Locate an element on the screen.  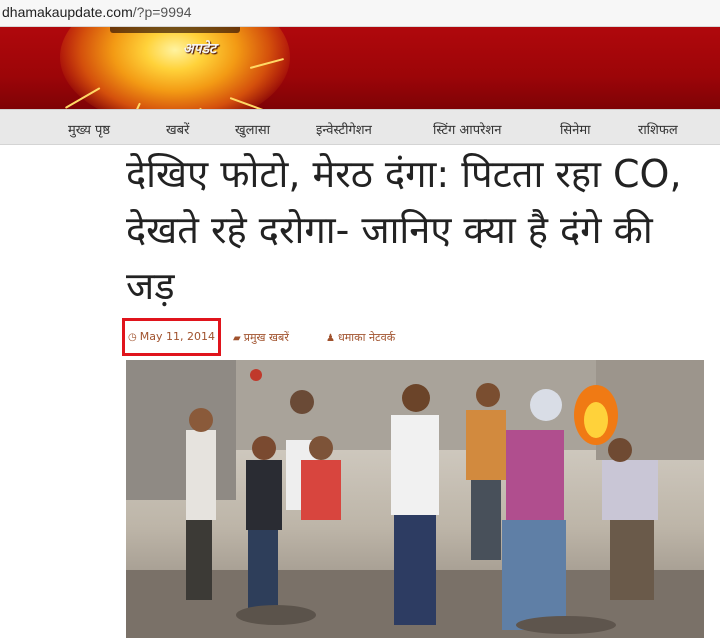
site-header-banner: अपडेट is located at coordinates (360, 68).